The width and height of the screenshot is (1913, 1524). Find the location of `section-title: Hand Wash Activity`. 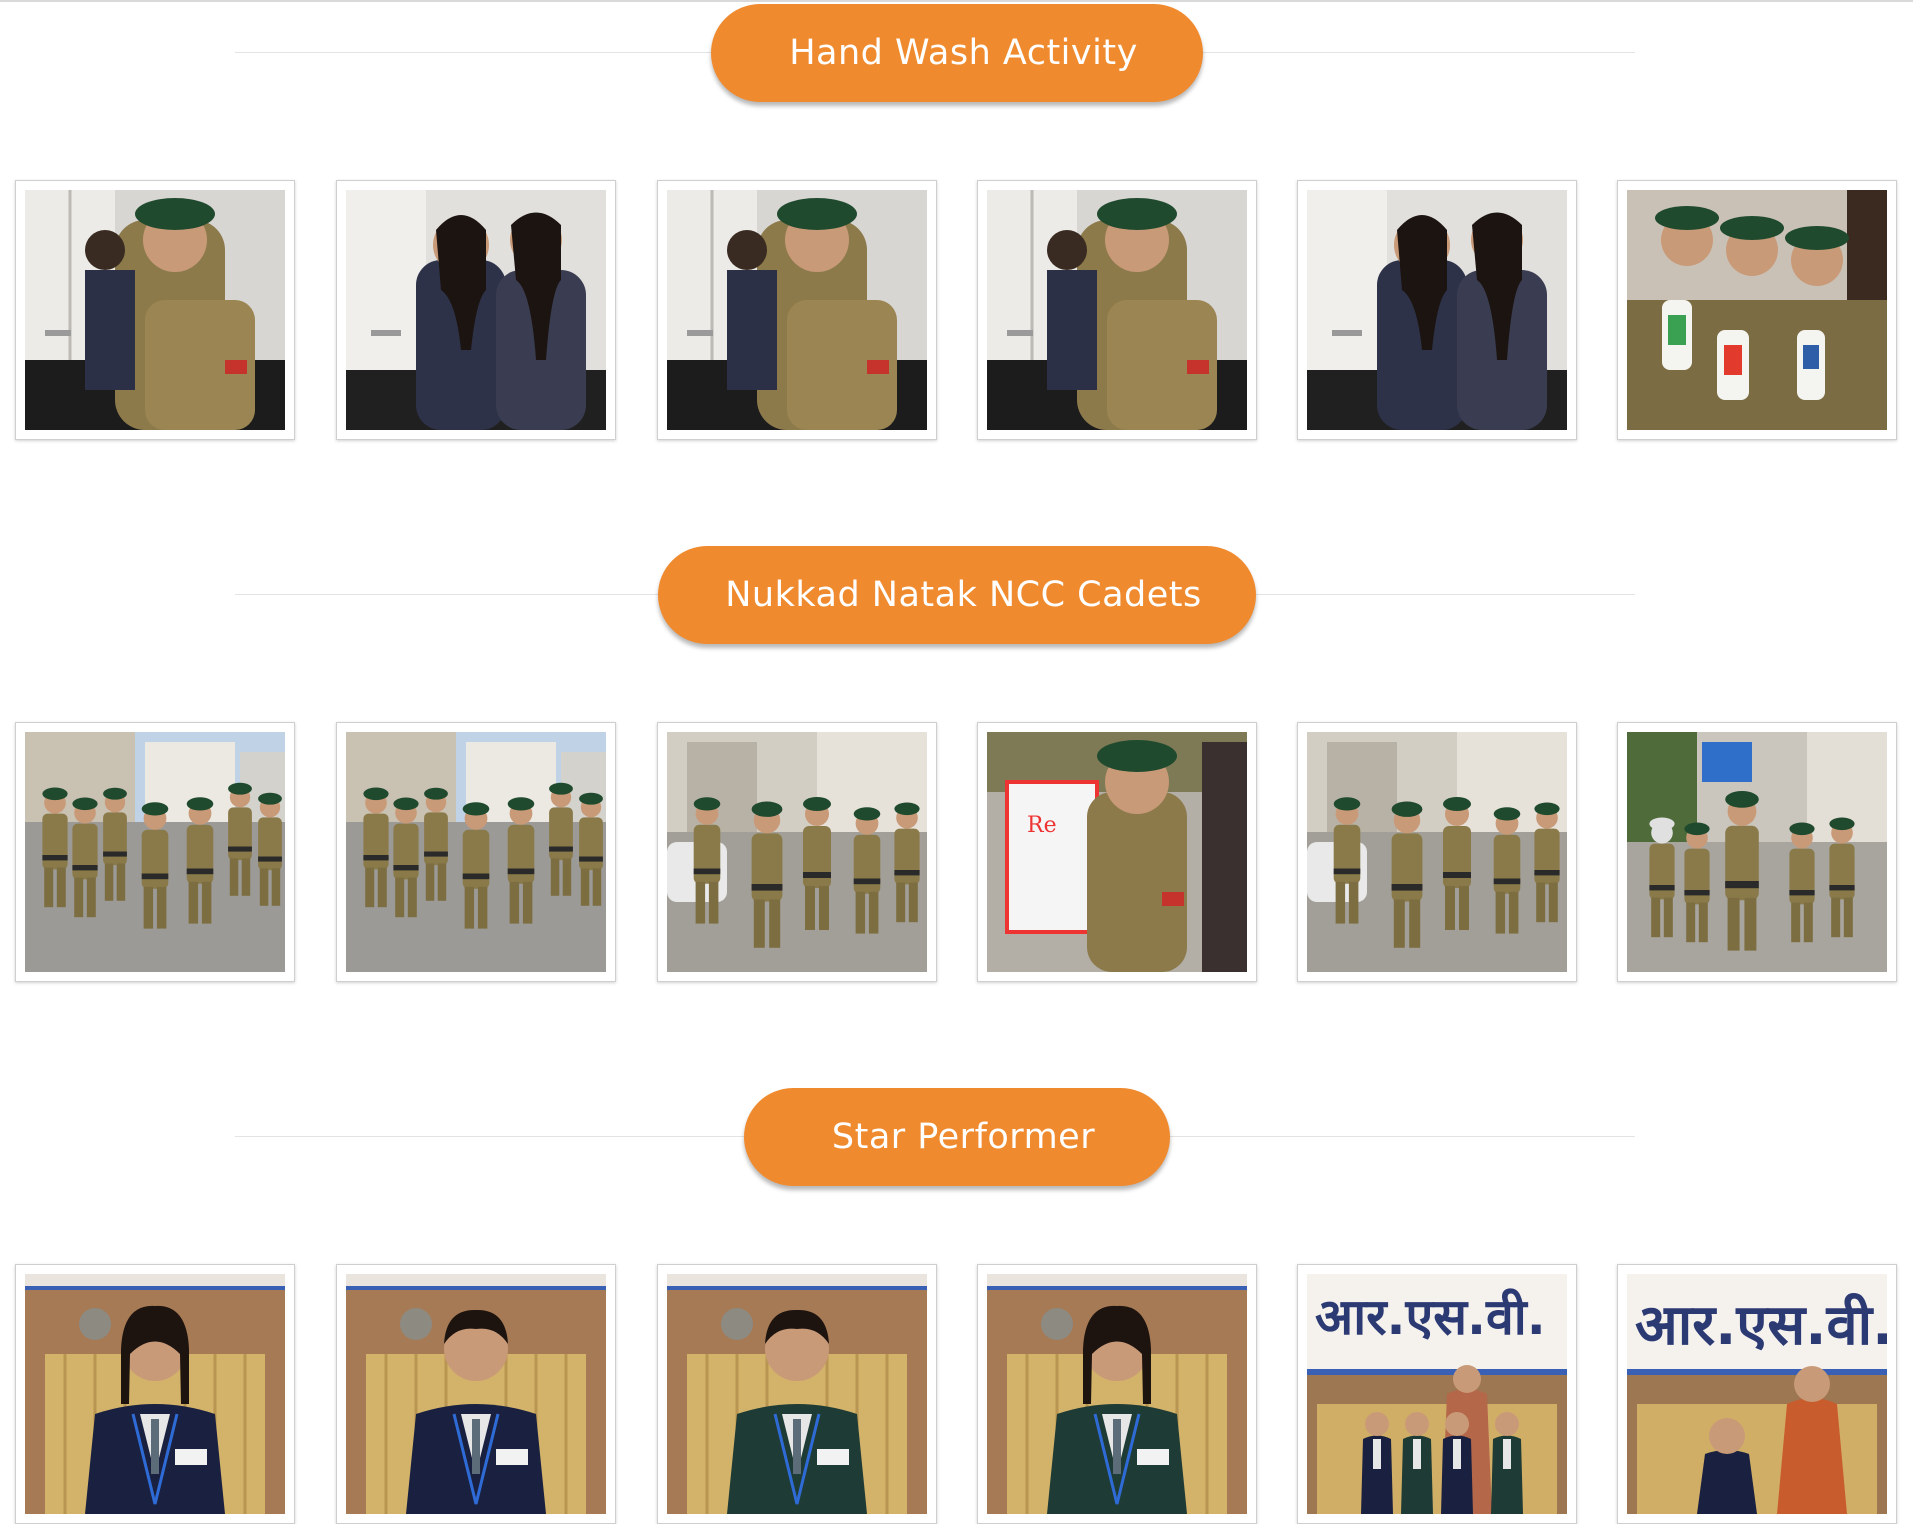

section-title: Hand Wash Activity is located at coordinates (963, 53).